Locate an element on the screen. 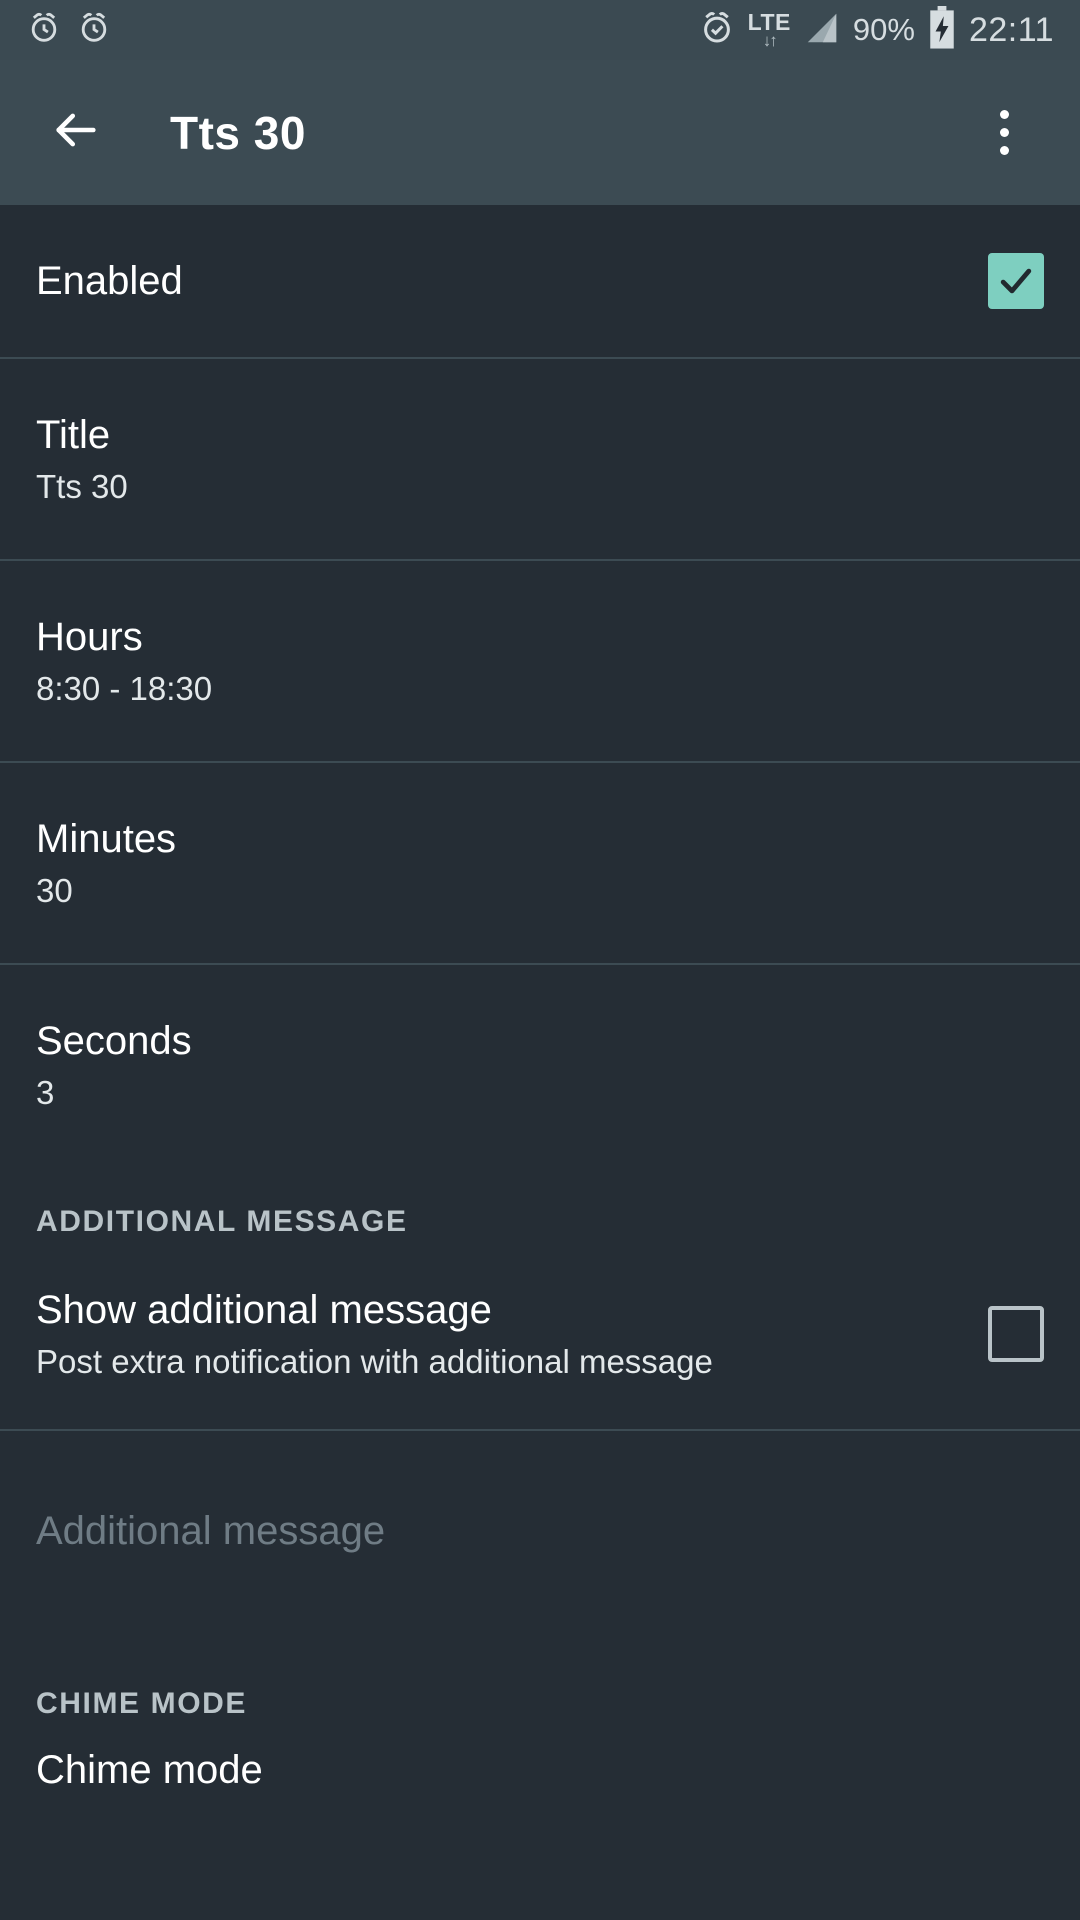 This screenshot has height=1920, width=1080. status-bar: LTE ↓↑ 90% 22:11 is located at coordinates (540, 30).